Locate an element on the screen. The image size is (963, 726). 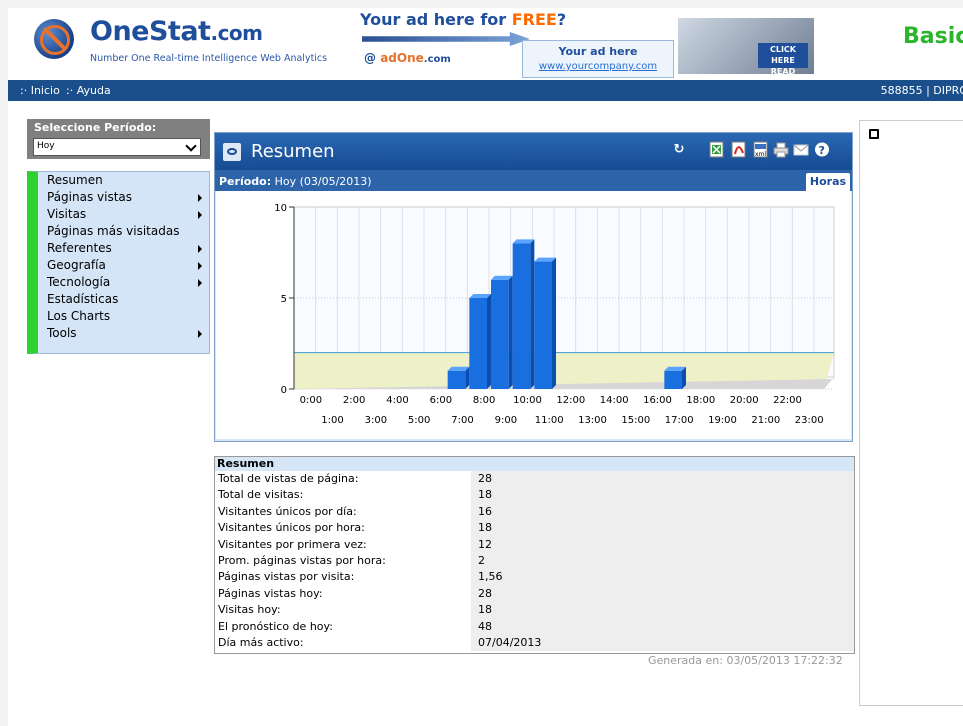
sidebar-item-label: Estadísticas is located at coordinates (83, 299).